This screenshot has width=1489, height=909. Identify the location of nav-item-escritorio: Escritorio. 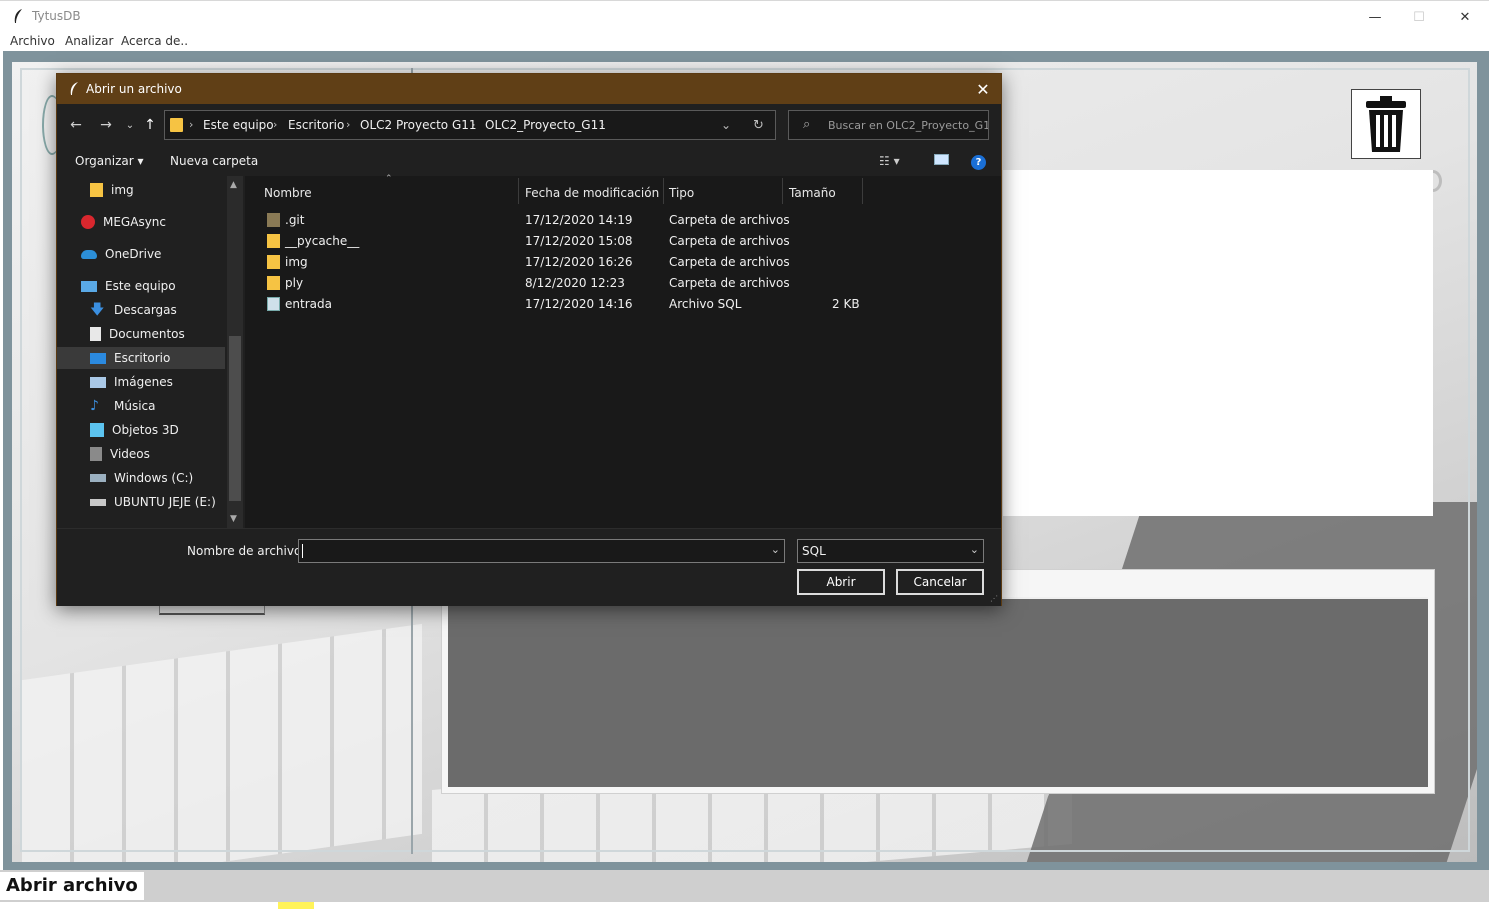
(141, 358).